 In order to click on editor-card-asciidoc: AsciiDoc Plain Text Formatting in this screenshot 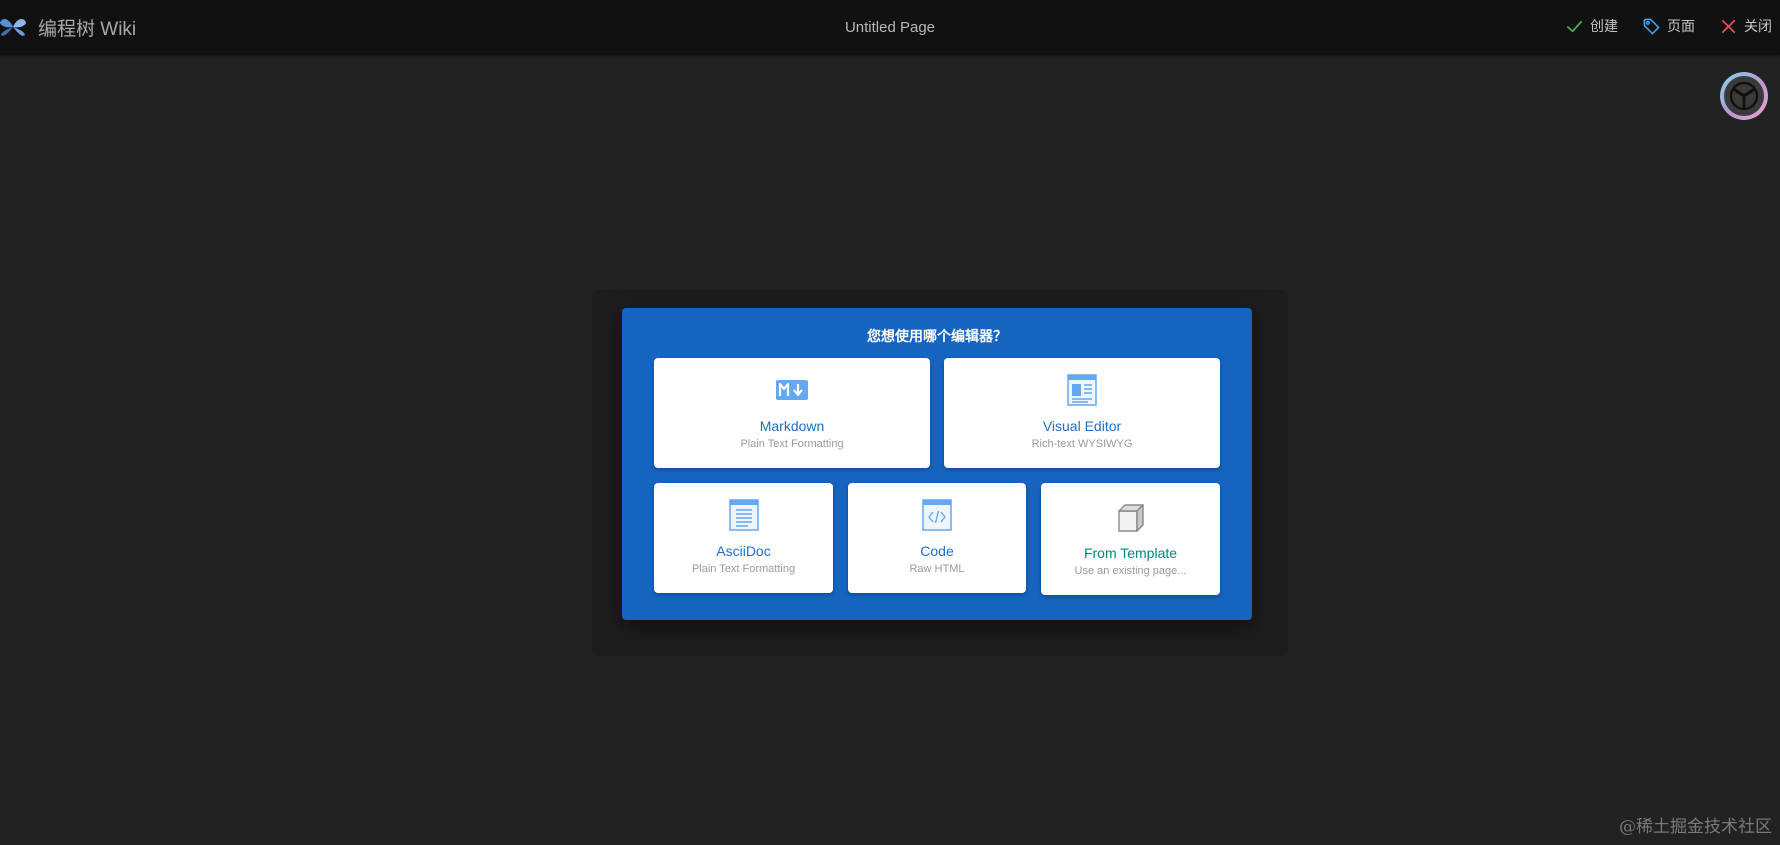, I will do `click(743, 538)`.